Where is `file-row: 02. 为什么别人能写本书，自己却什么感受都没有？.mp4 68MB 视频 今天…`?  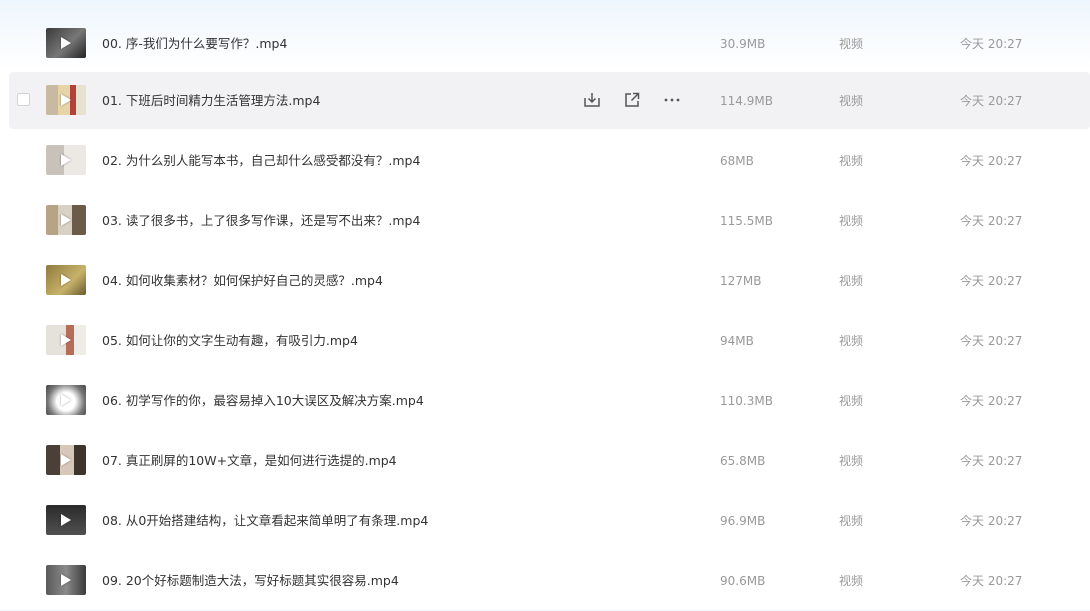
file-row: 02. 为什么别人能写本书，自己却什么感受都没有？.mp4 68MB 视频 今天… is located at coordinates (545, 161).